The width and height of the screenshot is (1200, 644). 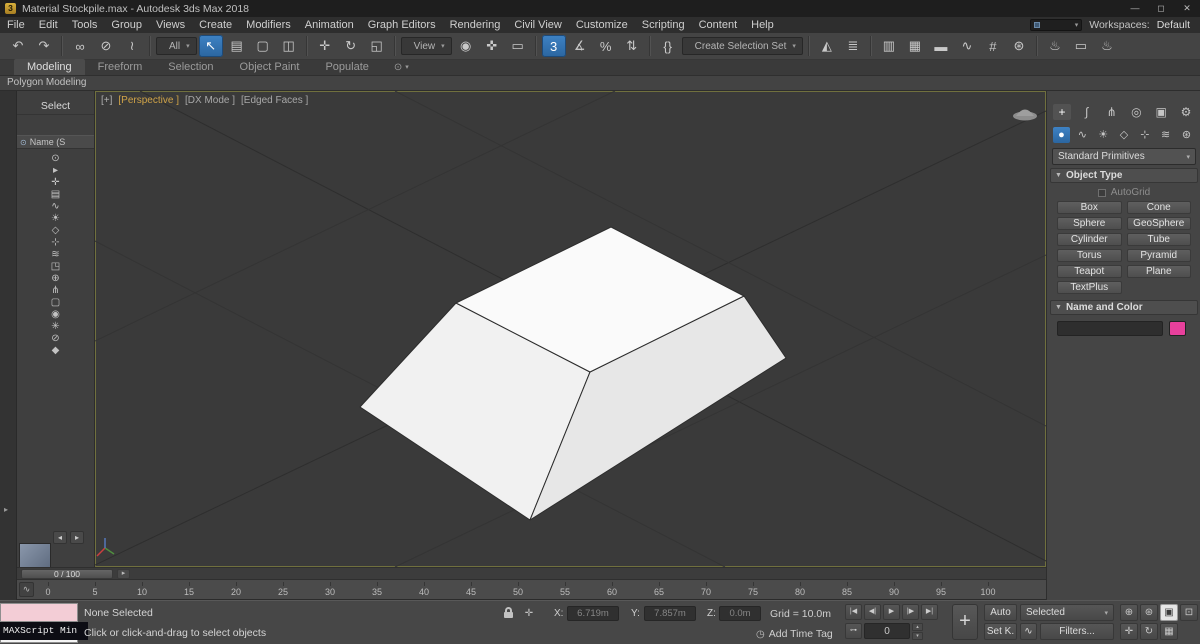 I want to click on tab-populate: Populate, so click(x=346, y=67).